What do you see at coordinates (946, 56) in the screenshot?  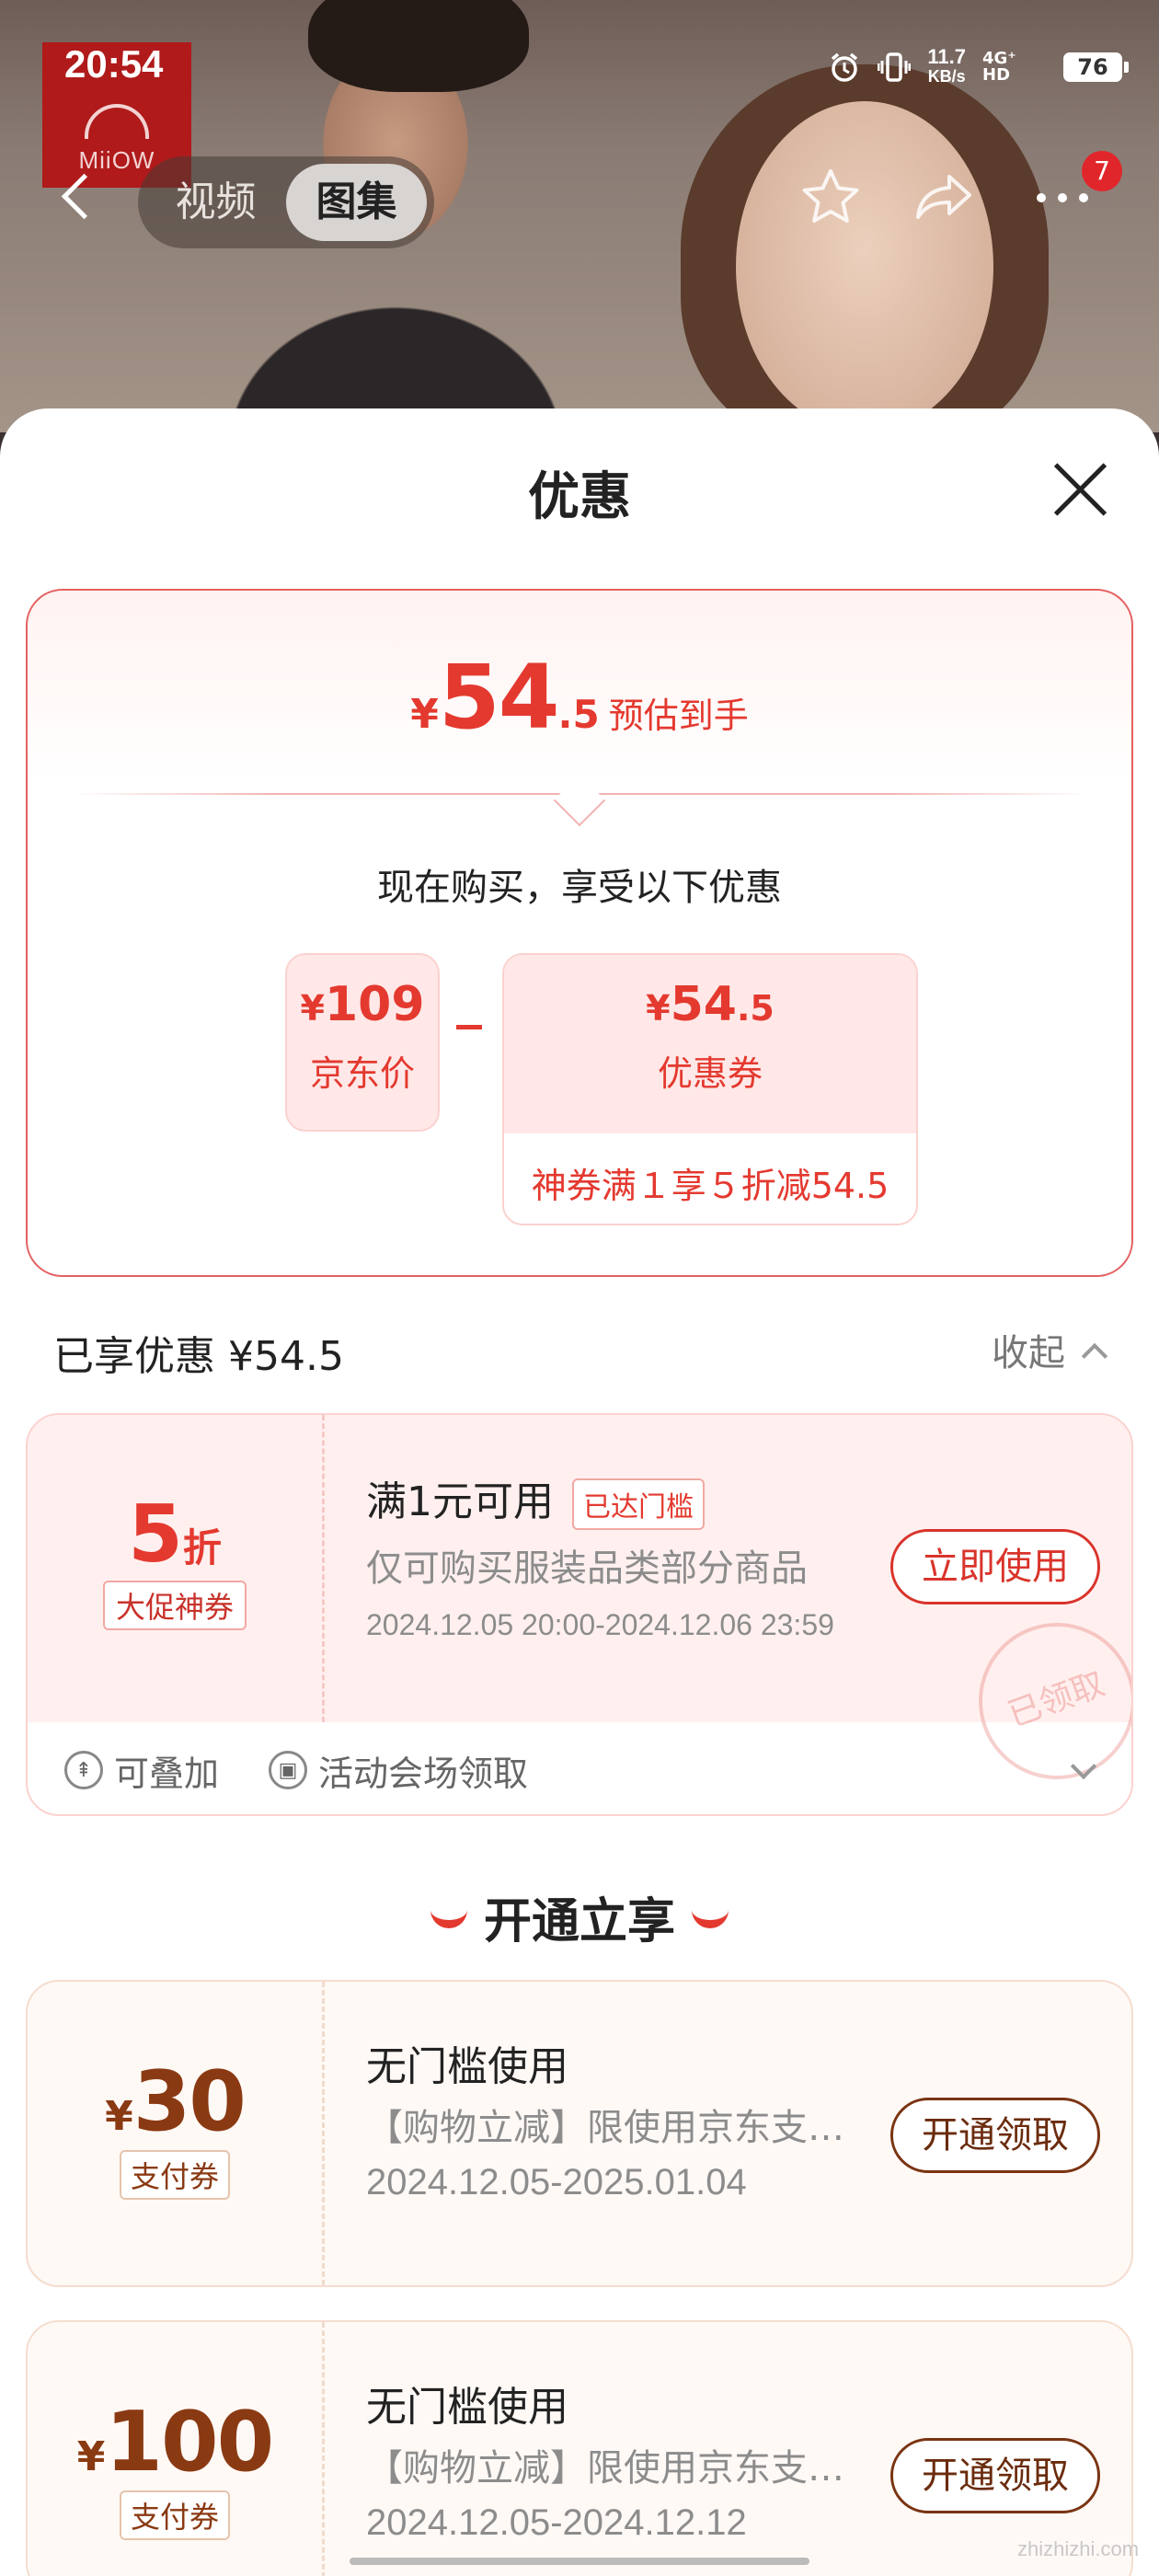 I see `net-speed-value: 11.7` at bounding box center [946, 56].